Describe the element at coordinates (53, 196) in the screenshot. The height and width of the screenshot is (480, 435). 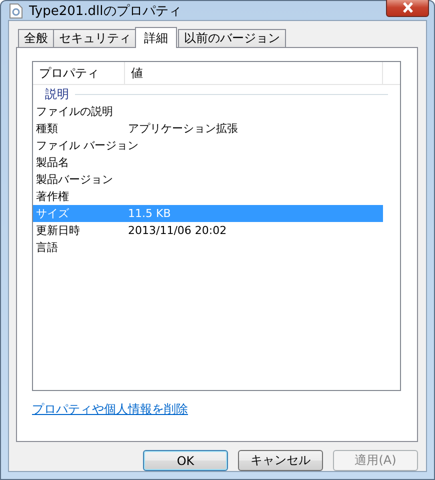
I see `property-name: 著作権` at that location.